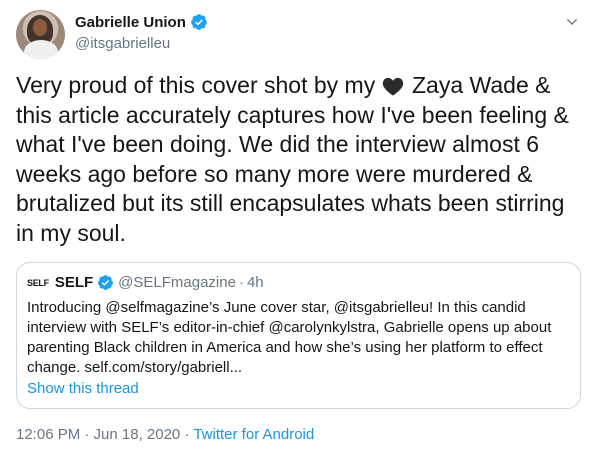 The width and height of the screenshot is (593, 455). What do you see at coordinates (74, 282) in the screenshot?
I see `quoted-author-name: SELF` at bounding box center [74, 282].